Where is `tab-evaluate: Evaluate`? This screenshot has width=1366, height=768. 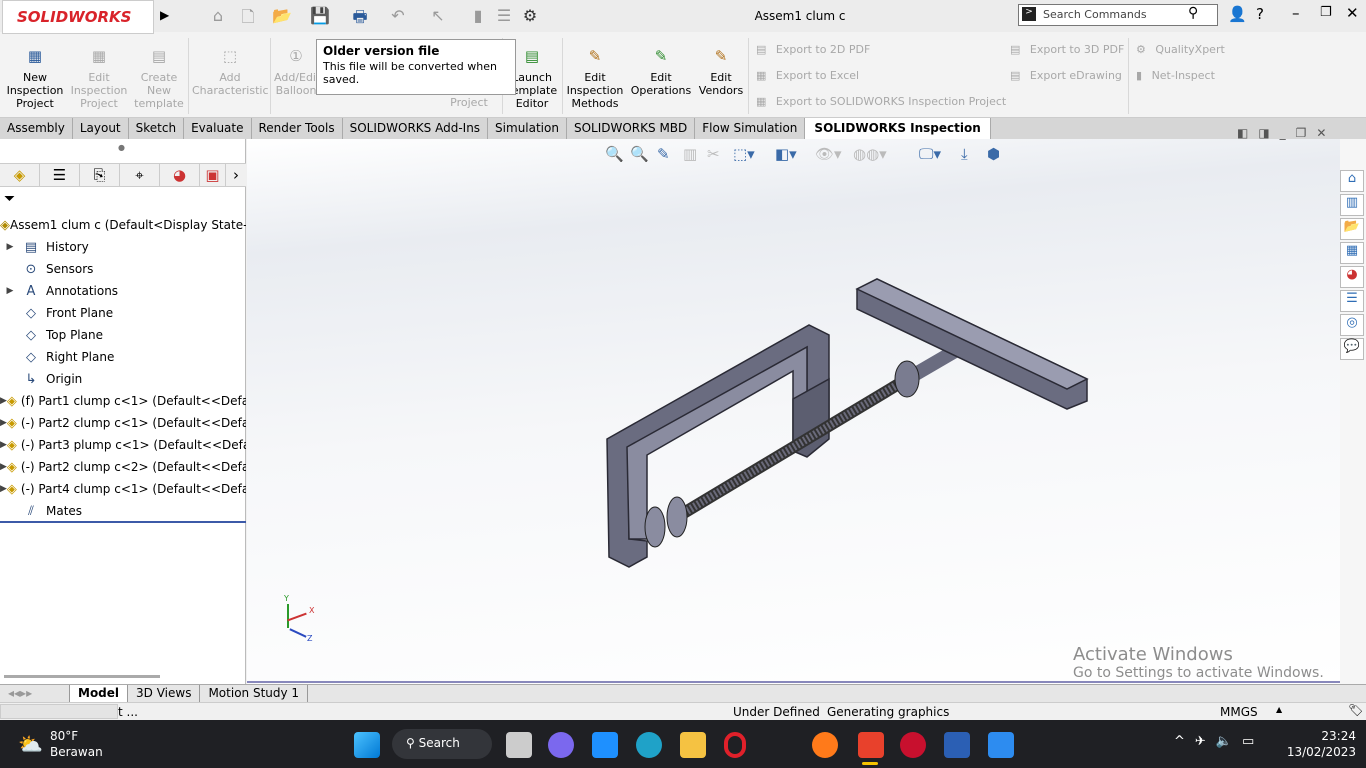
tab-evaluate: Evaluate is located at coordinates (218, 128).